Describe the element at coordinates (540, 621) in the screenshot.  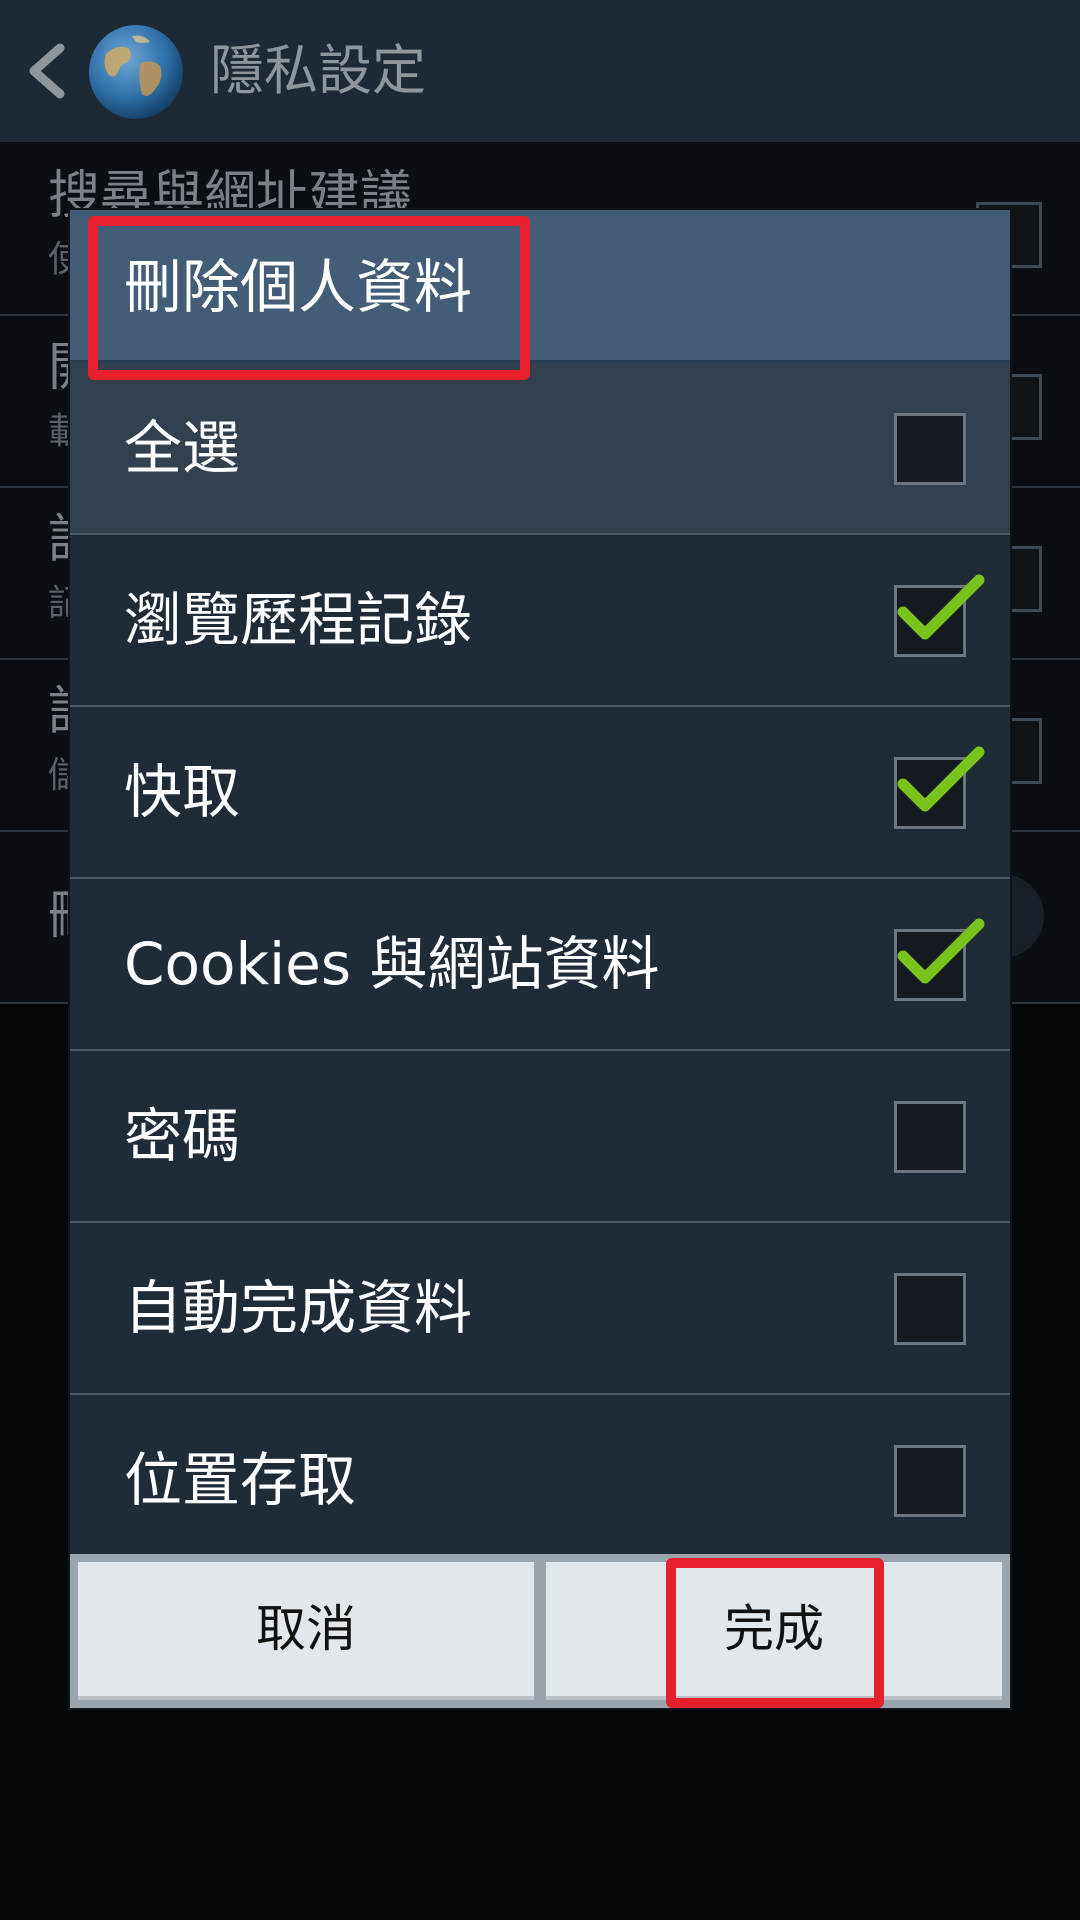
I see `option-row-browsing-history: 瀏覽歷程記錄` at that location.